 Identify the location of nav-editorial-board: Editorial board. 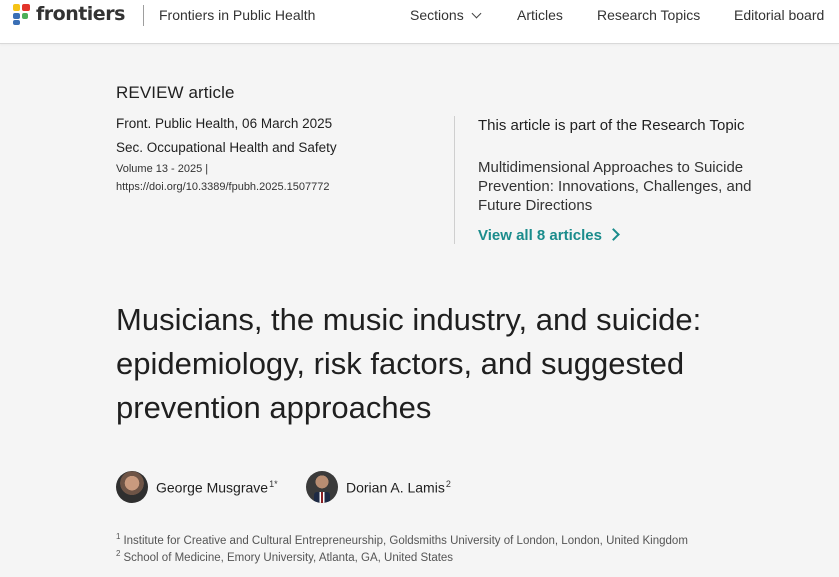
(779, 15).